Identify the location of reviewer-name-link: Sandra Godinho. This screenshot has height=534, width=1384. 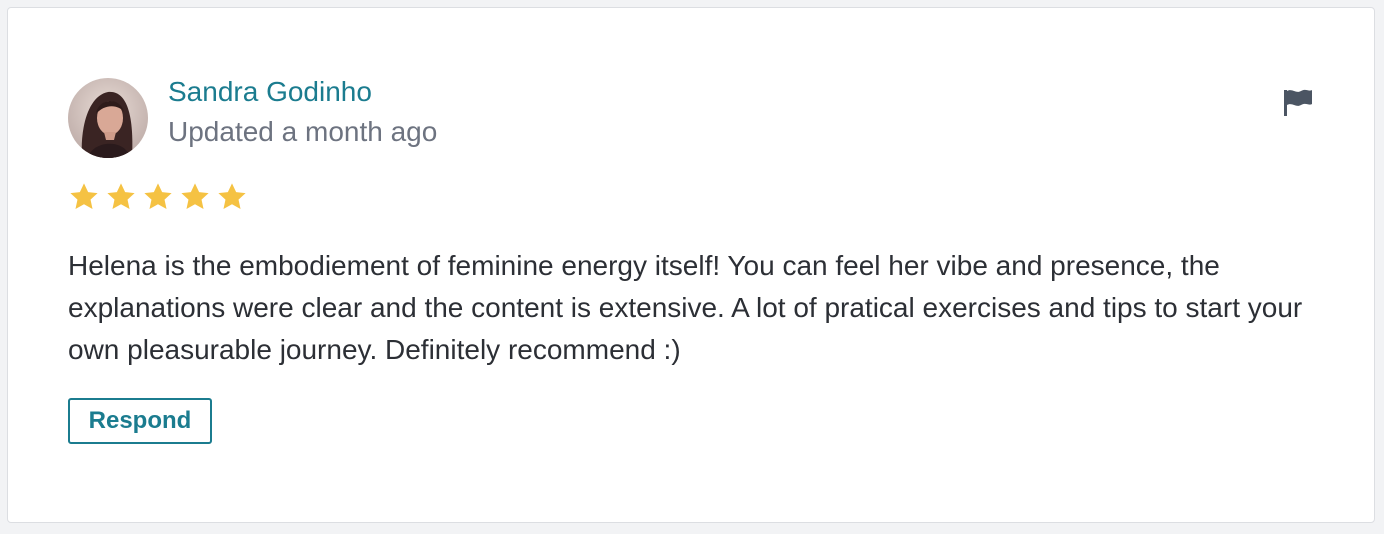
(270, 92).